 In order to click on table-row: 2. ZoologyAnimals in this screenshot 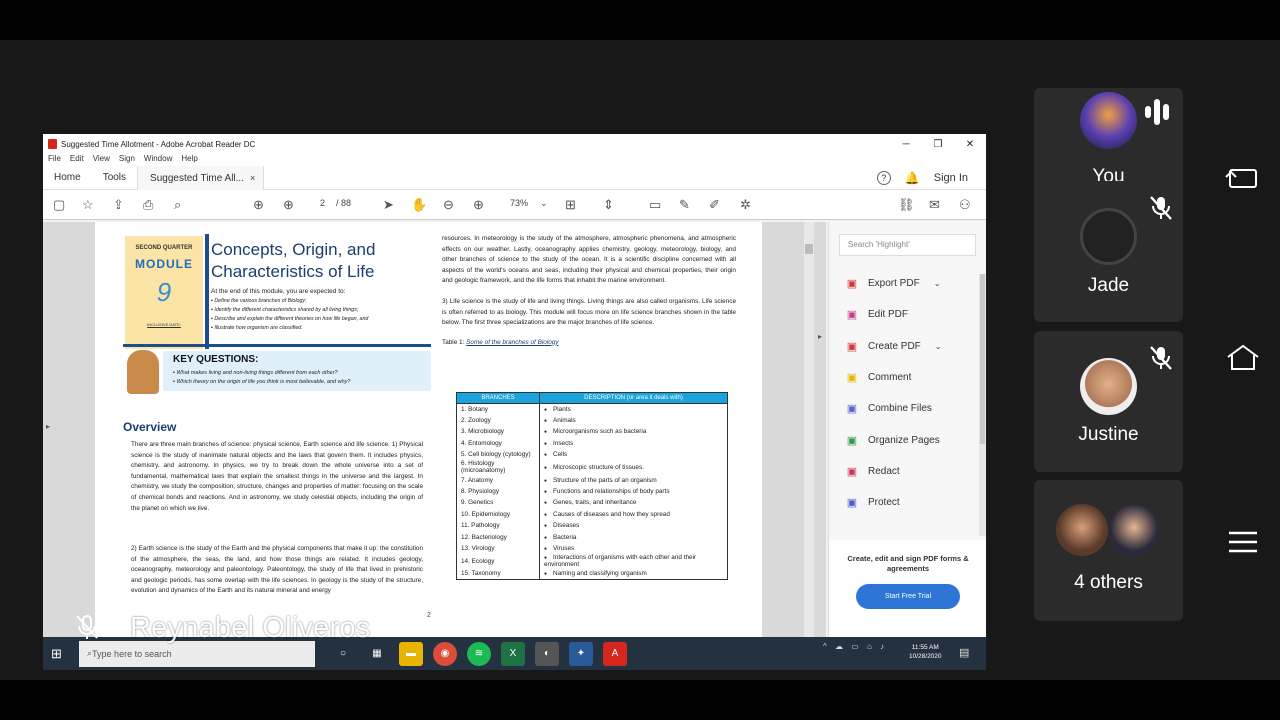, I will do `click(592, 420)`.